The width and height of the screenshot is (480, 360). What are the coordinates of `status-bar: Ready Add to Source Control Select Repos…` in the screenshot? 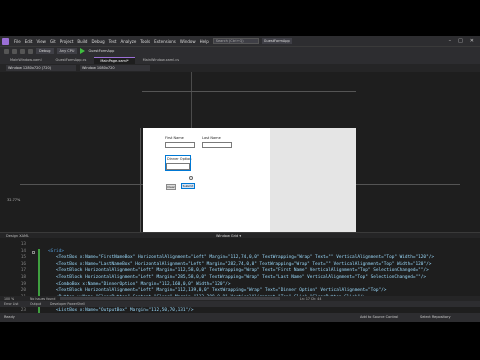 It's located at (240, 317).